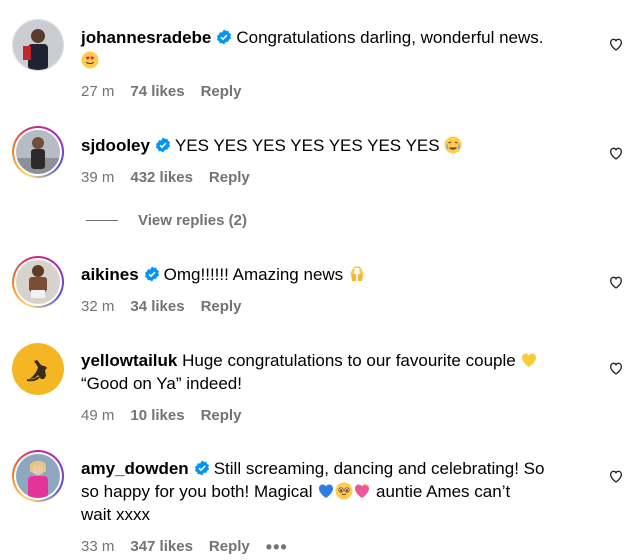 The height and width of the screenshot is (560, 634). I want to click on timestamp: 32 m, so click(98, 306).